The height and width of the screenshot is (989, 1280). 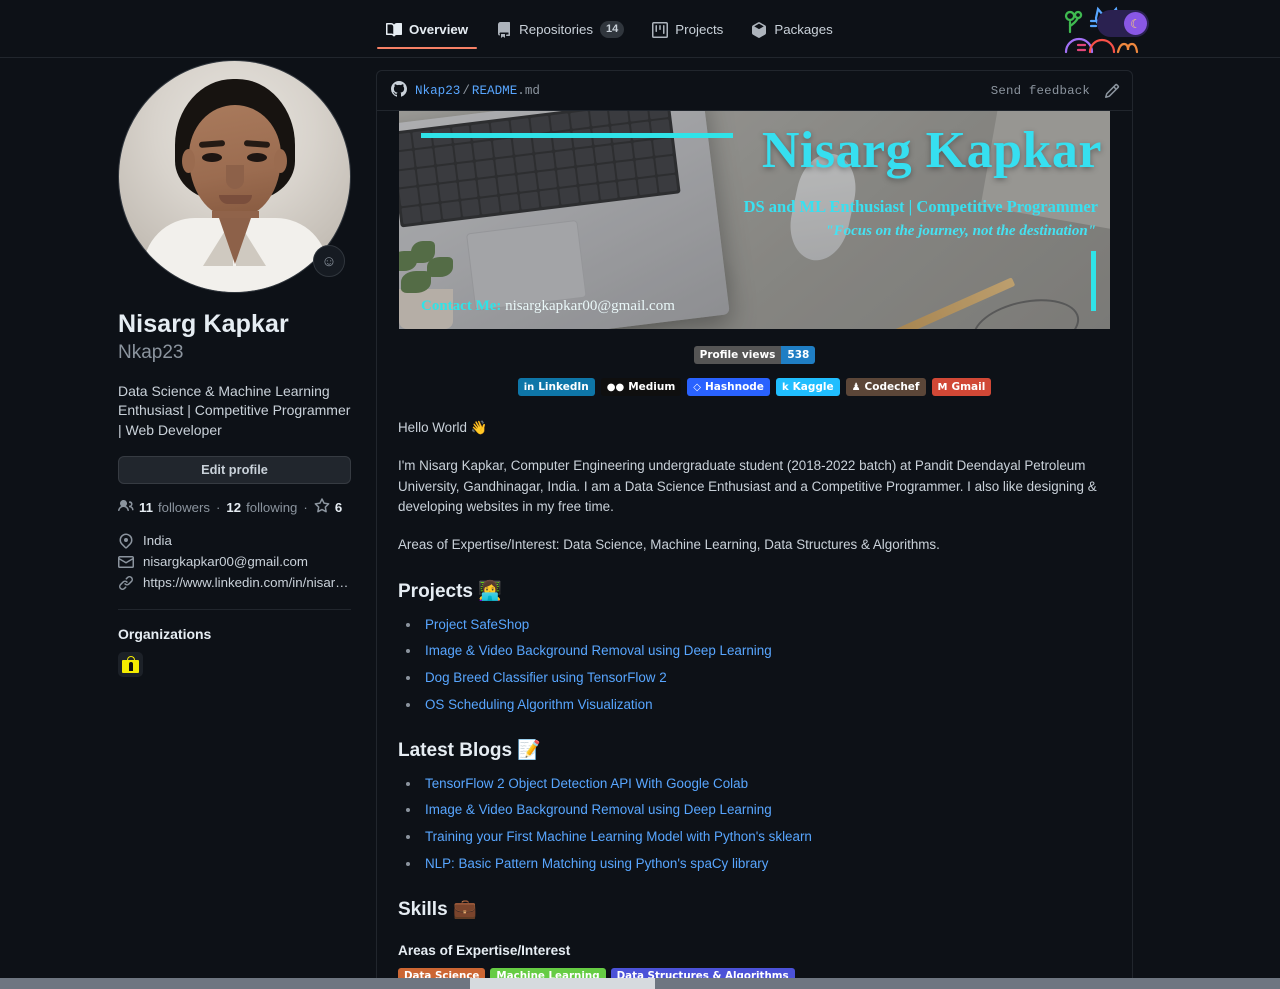 What do you see at coordinates (754, 751) in the screenshot?
I see `blogs-heading: Latest Blogs 📝` at bounding box center [754, 751].